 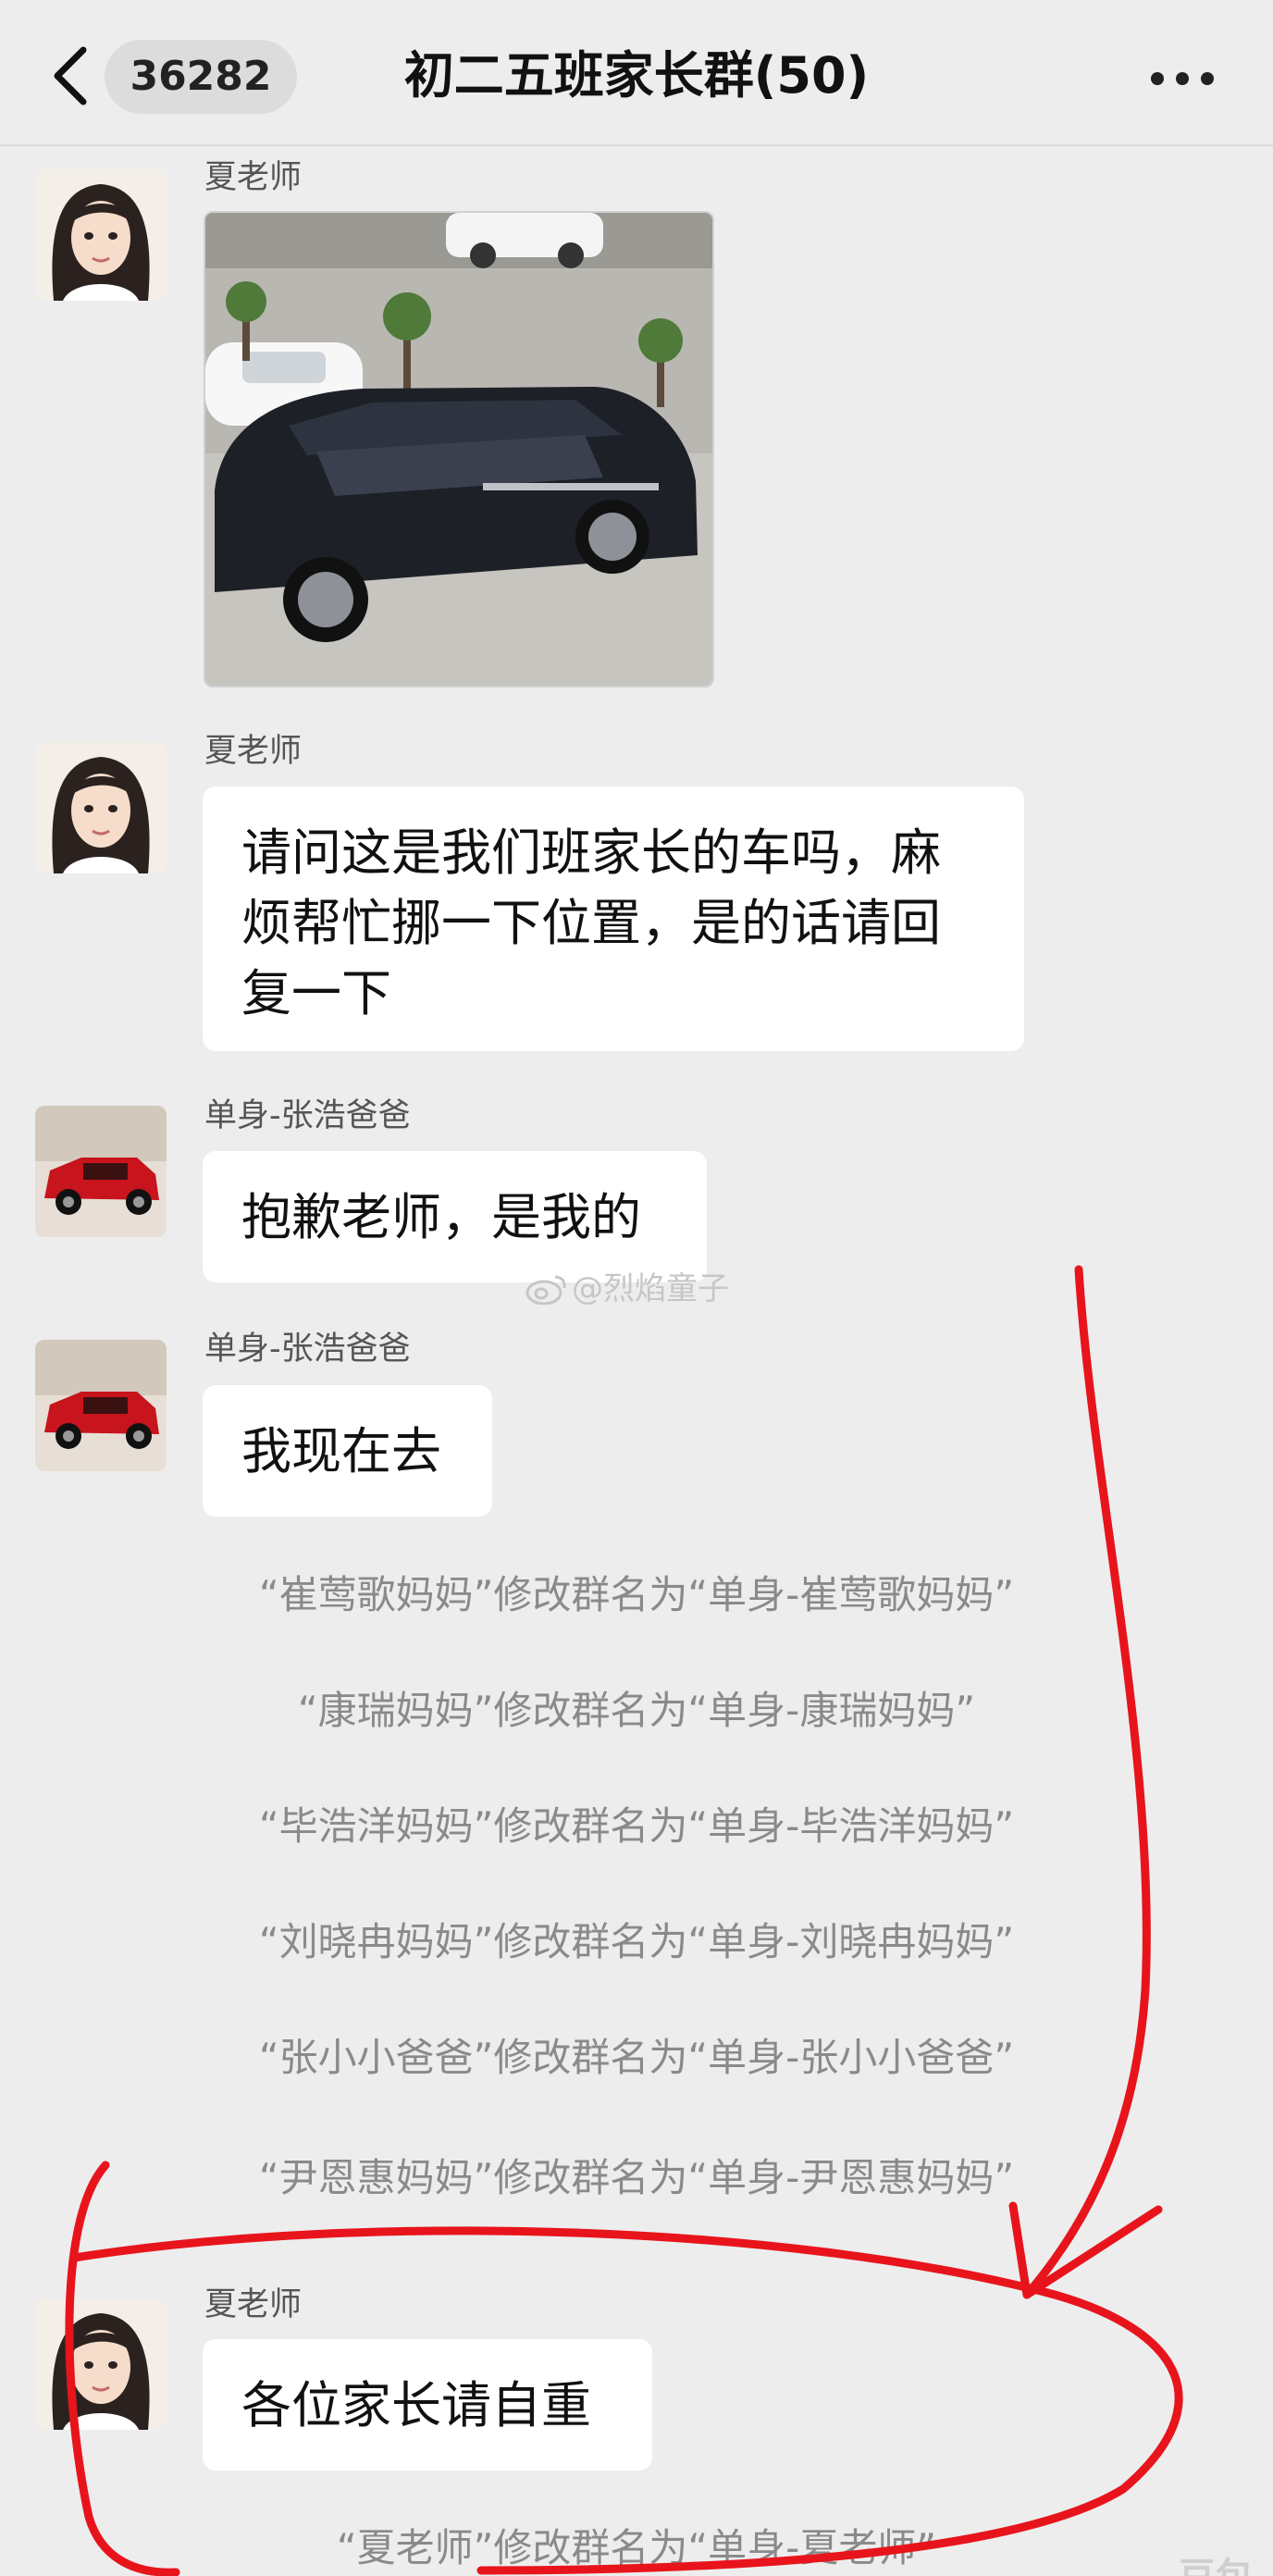 What do you see at coordinates (201, 77) in the screenshot?
I see `unread-count-badge: 36282` at bounding box center [201, 77].